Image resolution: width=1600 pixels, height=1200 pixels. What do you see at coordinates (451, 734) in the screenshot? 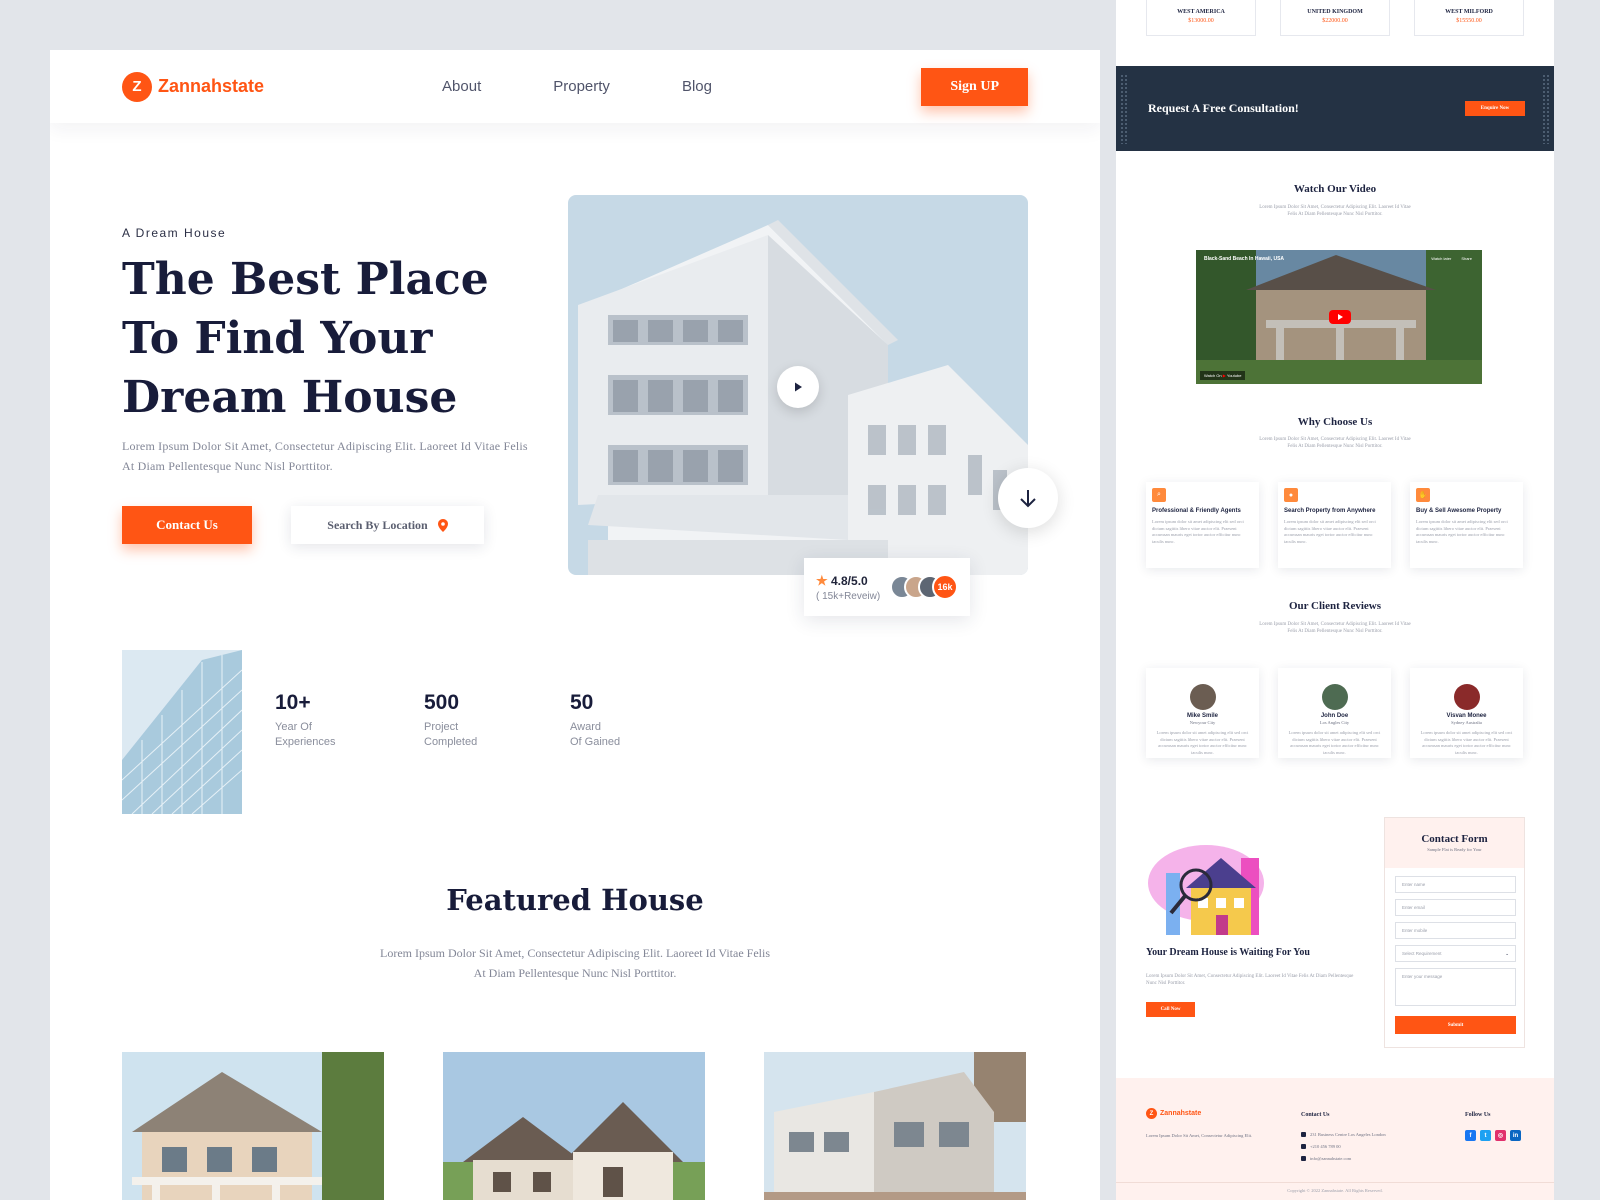
I see `stat-label: Project Completed` at bounding box center [451, 734].